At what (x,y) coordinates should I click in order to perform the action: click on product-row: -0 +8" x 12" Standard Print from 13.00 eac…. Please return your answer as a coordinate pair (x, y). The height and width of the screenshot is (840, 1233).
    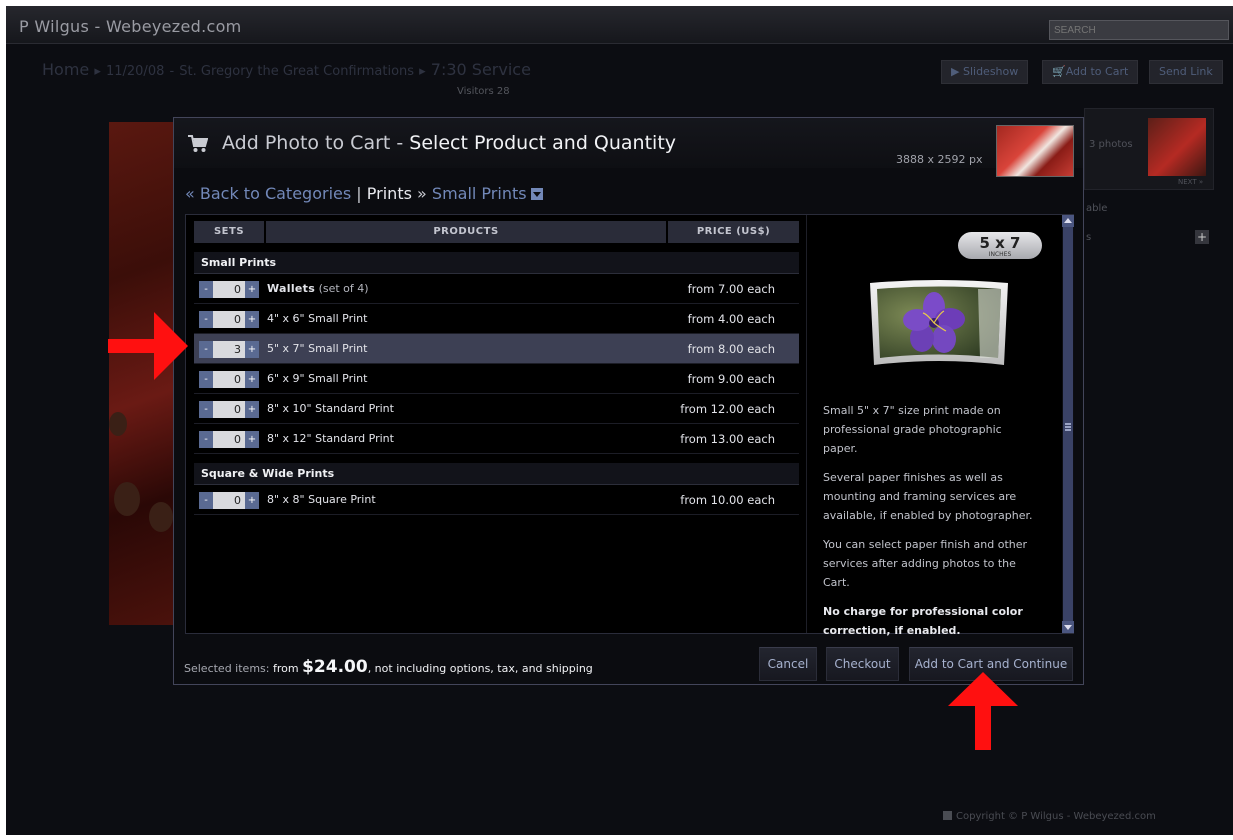
    Looking at the image, I should click on (496, 439).